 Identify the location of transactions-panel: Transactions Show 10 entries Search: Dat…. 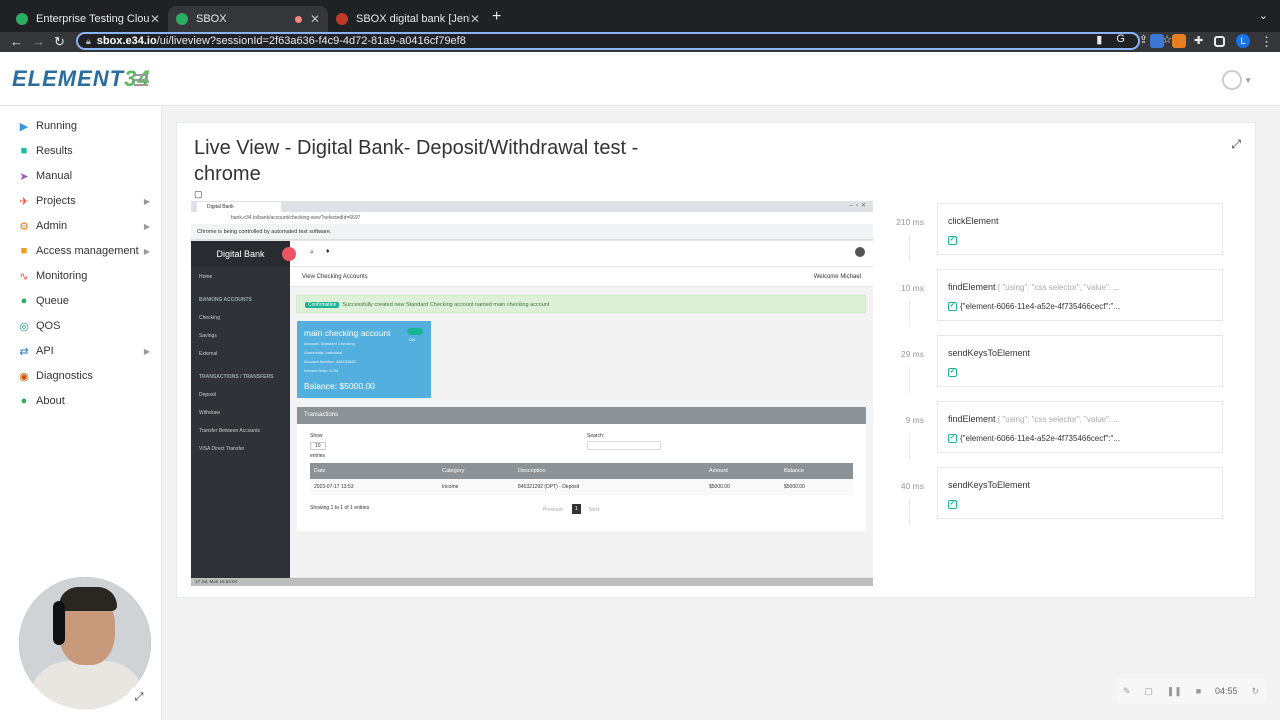
(581, 469).